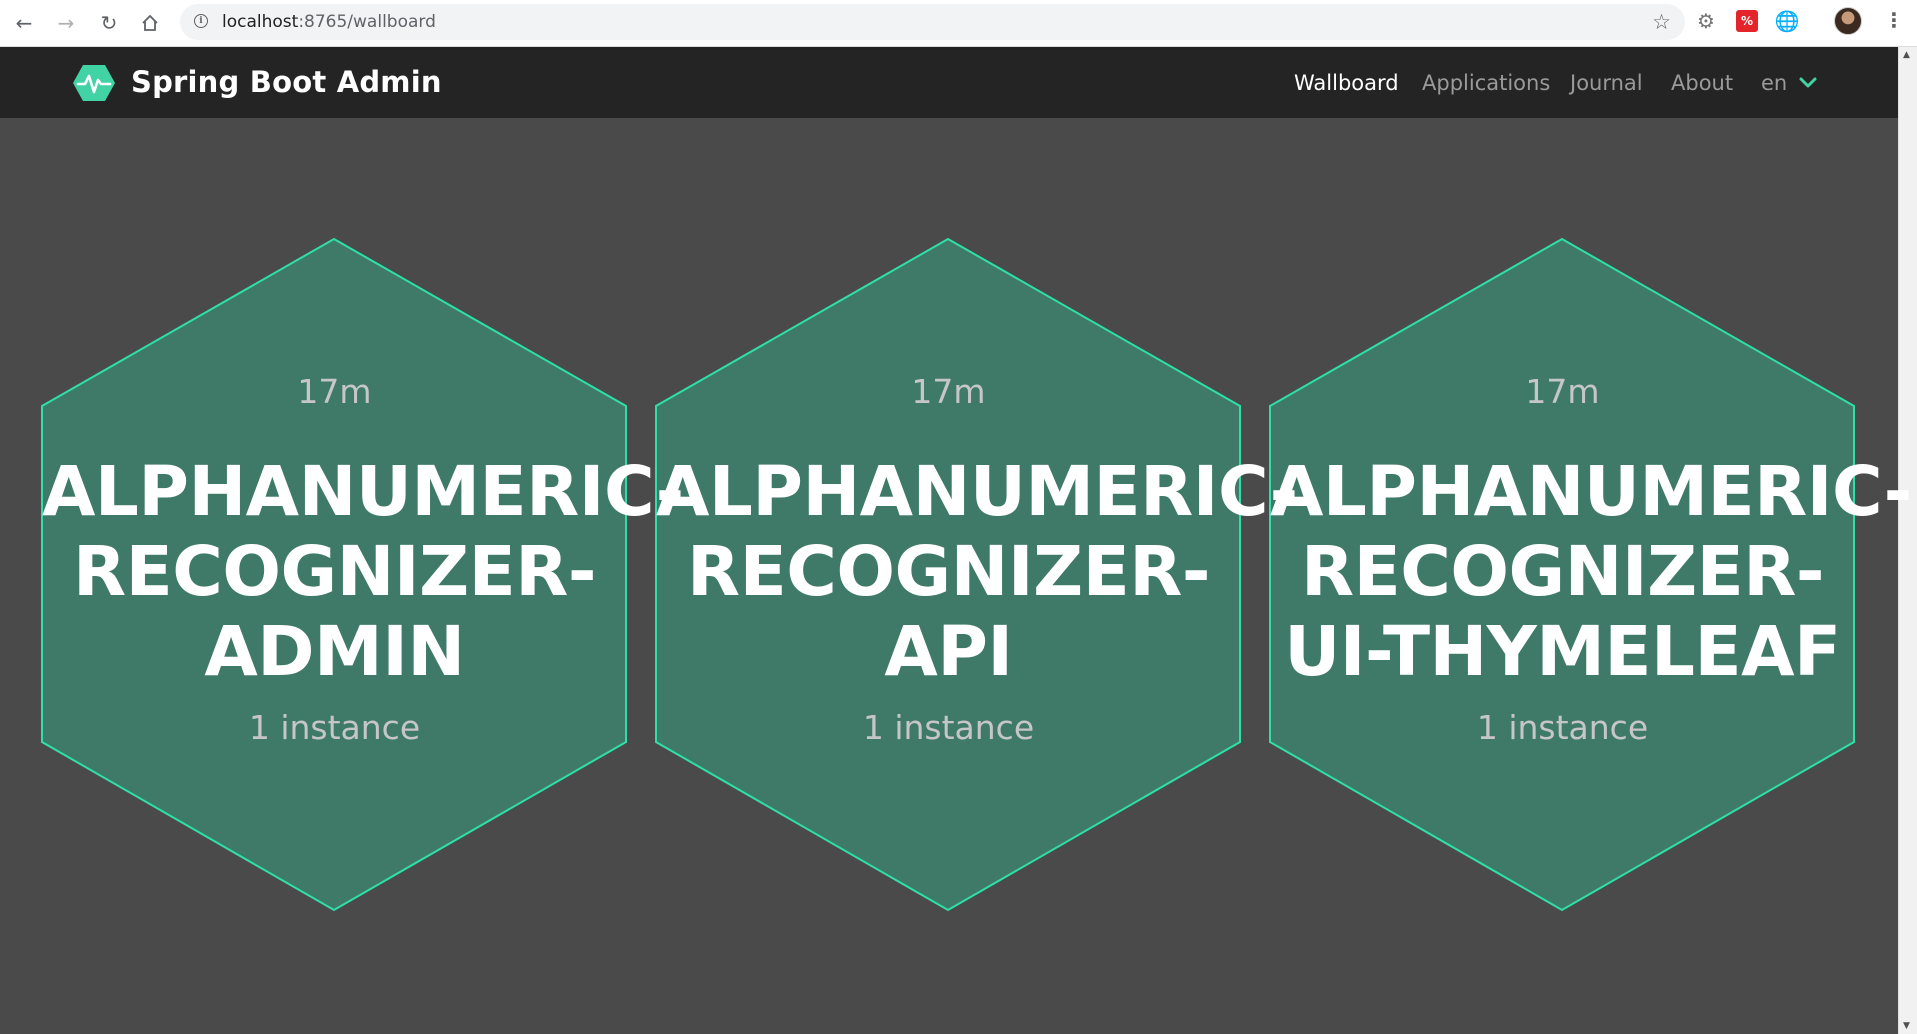 The width and height of the screenshot is (1917, 1034). What do you see at coordinates (932, 22) in the screenshot?
I see `address-bar: i localhost:8765/wallboard ☆` at bounding box center [932, 22].